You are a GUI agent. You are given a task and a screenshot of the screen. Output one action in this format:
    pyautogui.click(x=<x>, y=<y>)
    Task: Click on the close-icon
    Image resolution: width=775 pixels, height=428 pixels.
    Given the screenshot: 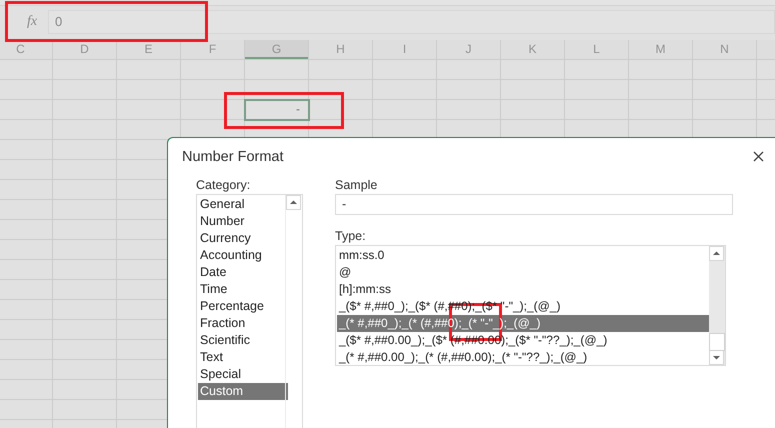 What is the action you would take?
    pyautogui.click(x=758, y=156)
    